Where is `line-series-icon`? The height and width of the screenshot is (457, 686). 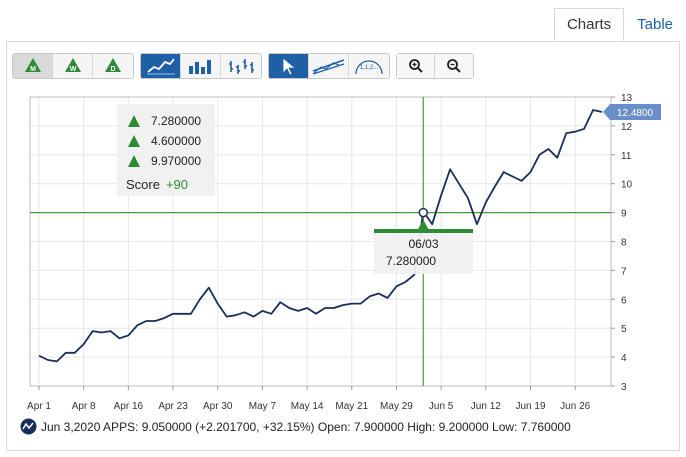 line-series-icon is located at coordinates (28, 426).